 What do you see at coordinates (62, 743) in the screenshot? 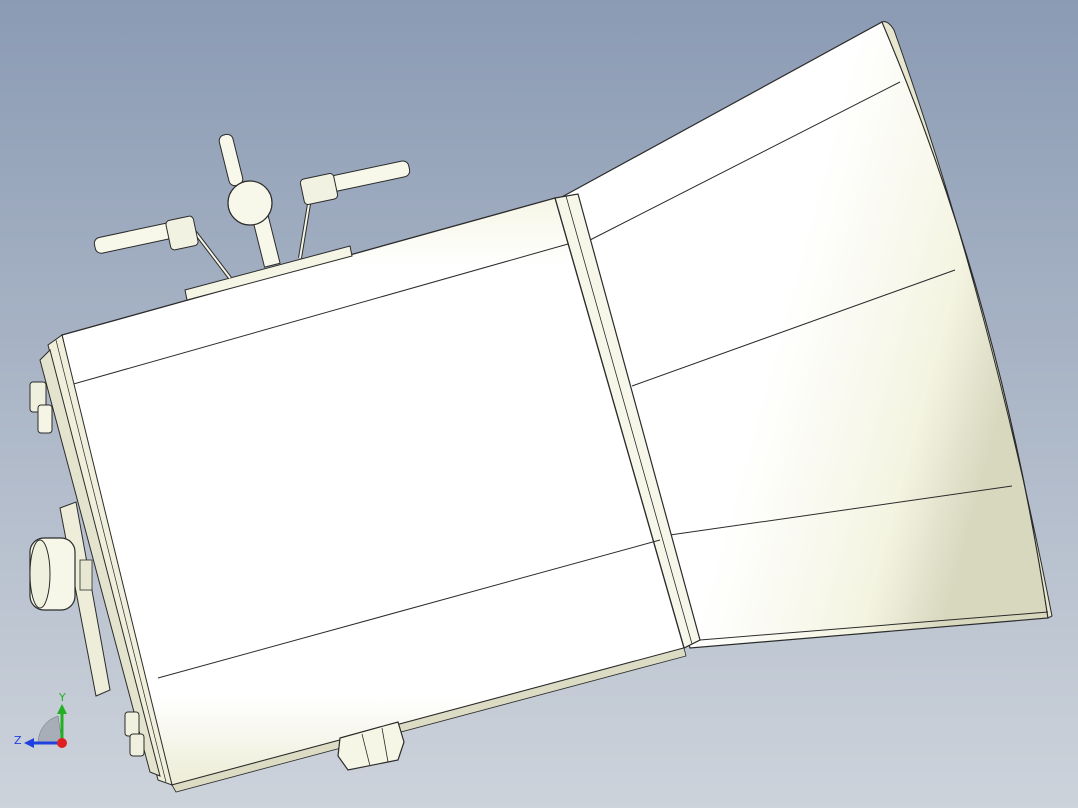
I see `triad-x-axis-dot` at bounding box center [62, 743].